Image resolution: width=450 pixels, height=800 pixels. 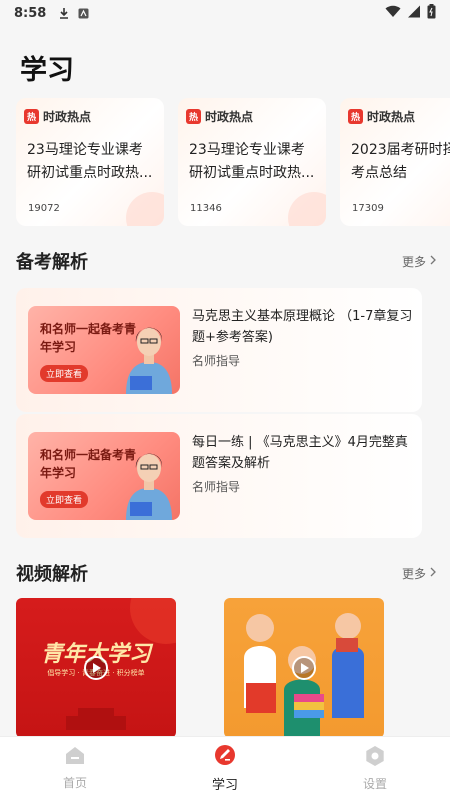 What do you see at coordinates (83, 13) in the screenshot?
I see `notification-a-icon` at bounding box center [83, 13].